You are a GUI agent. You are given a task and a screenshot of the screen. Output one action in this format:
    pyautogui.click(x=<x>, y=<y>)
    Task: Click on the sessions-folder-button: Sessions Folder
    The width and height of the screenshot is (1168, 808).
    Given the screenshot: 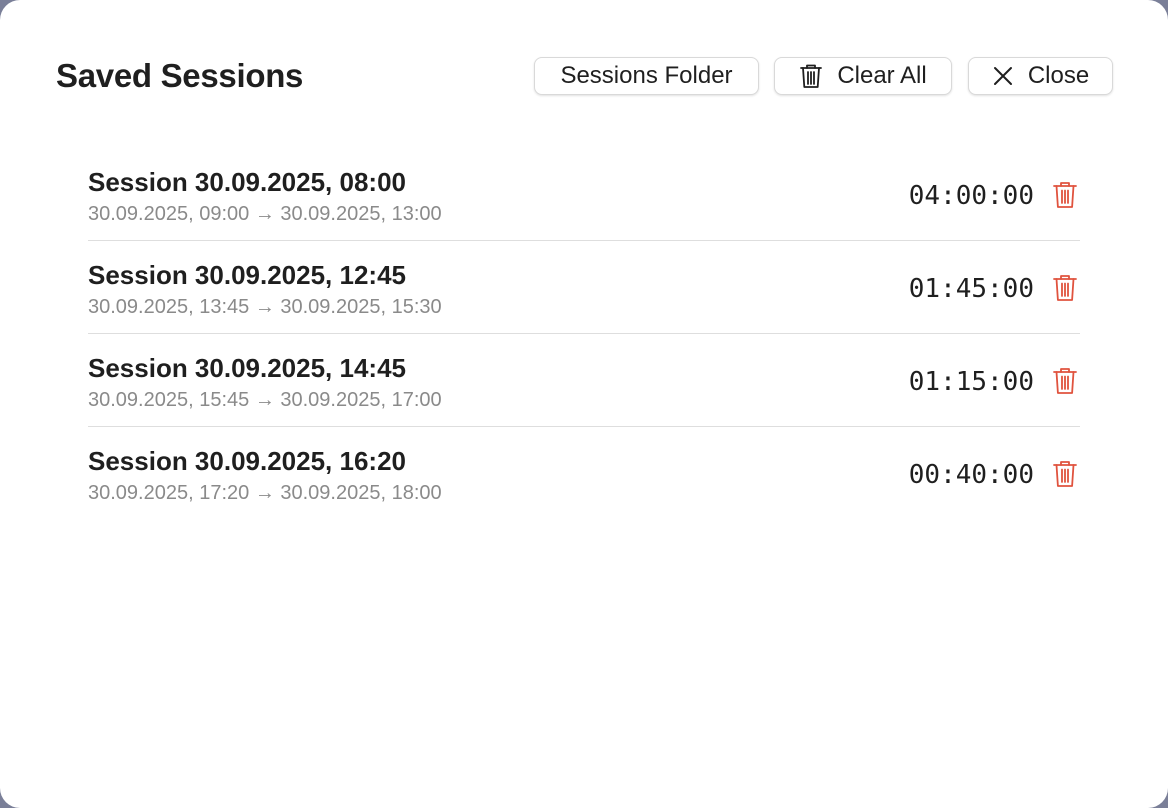 What is the action you would take?
    pyautogui.click(x=646, y=76)
    